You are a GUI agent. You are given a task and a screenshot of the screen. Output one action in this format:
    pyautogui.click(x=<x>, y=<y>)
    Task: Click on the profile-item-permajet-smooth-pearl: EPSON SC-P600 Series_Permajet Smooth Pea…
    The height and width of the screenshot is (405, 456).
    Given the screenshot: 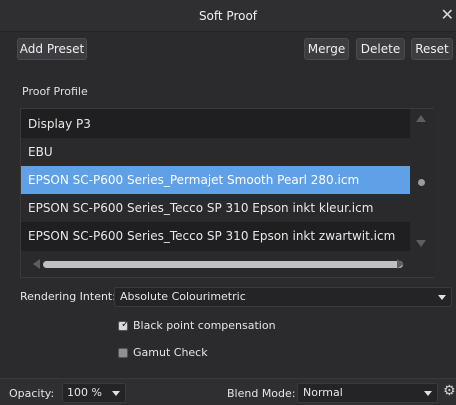 What is the action you would take?
    pyautogui.click(x=227, y=180)
    